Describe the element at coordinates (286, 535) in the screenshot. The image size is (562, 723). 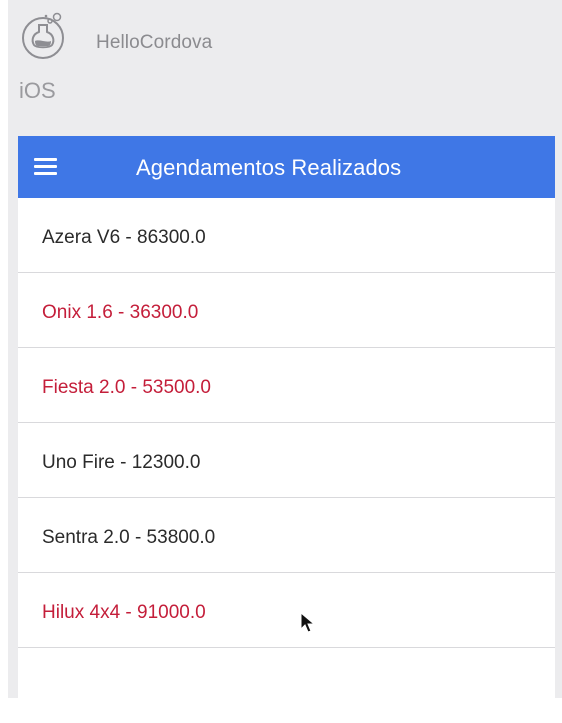
I see `list-item: Sentra 2.0 - 53800.0` at that location.